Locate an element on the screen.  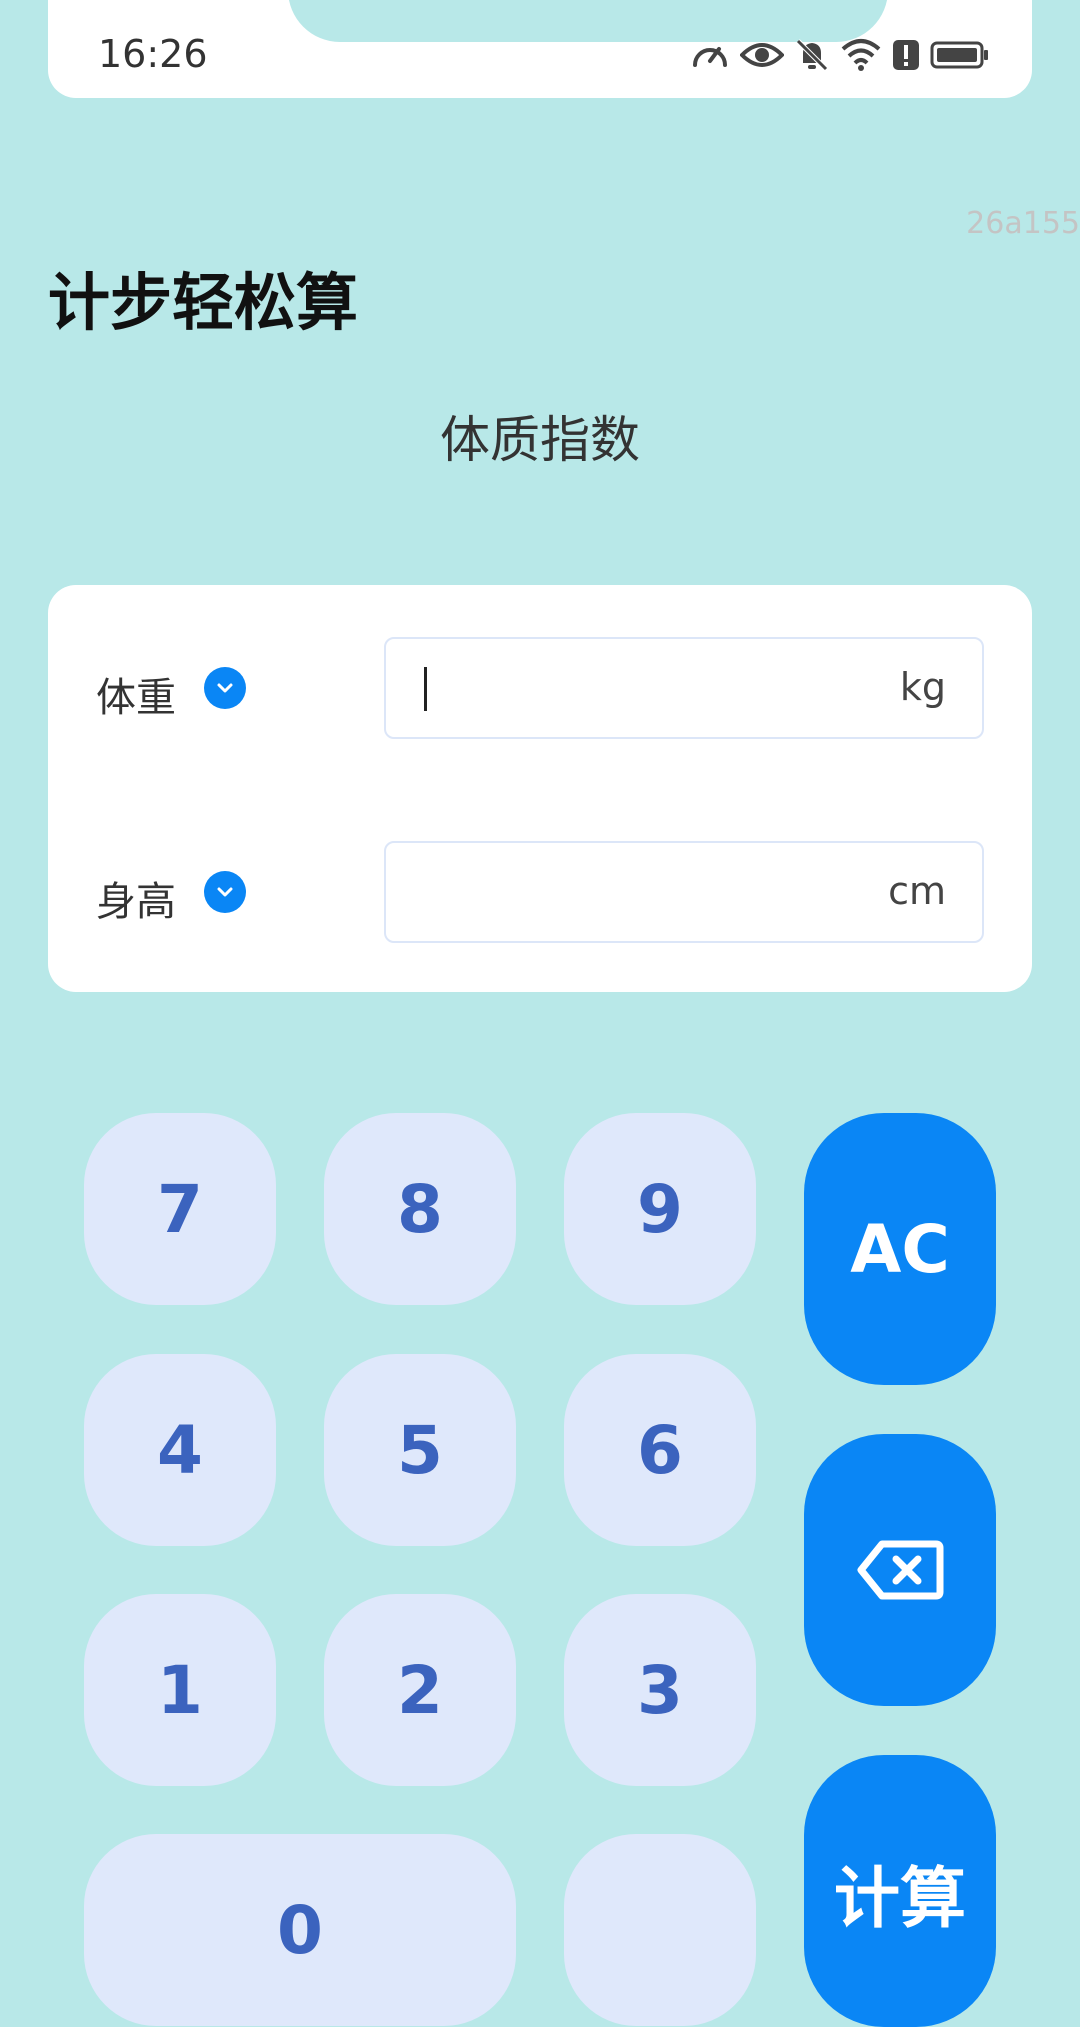
backspace-button is located at coordinates (900, 1570).